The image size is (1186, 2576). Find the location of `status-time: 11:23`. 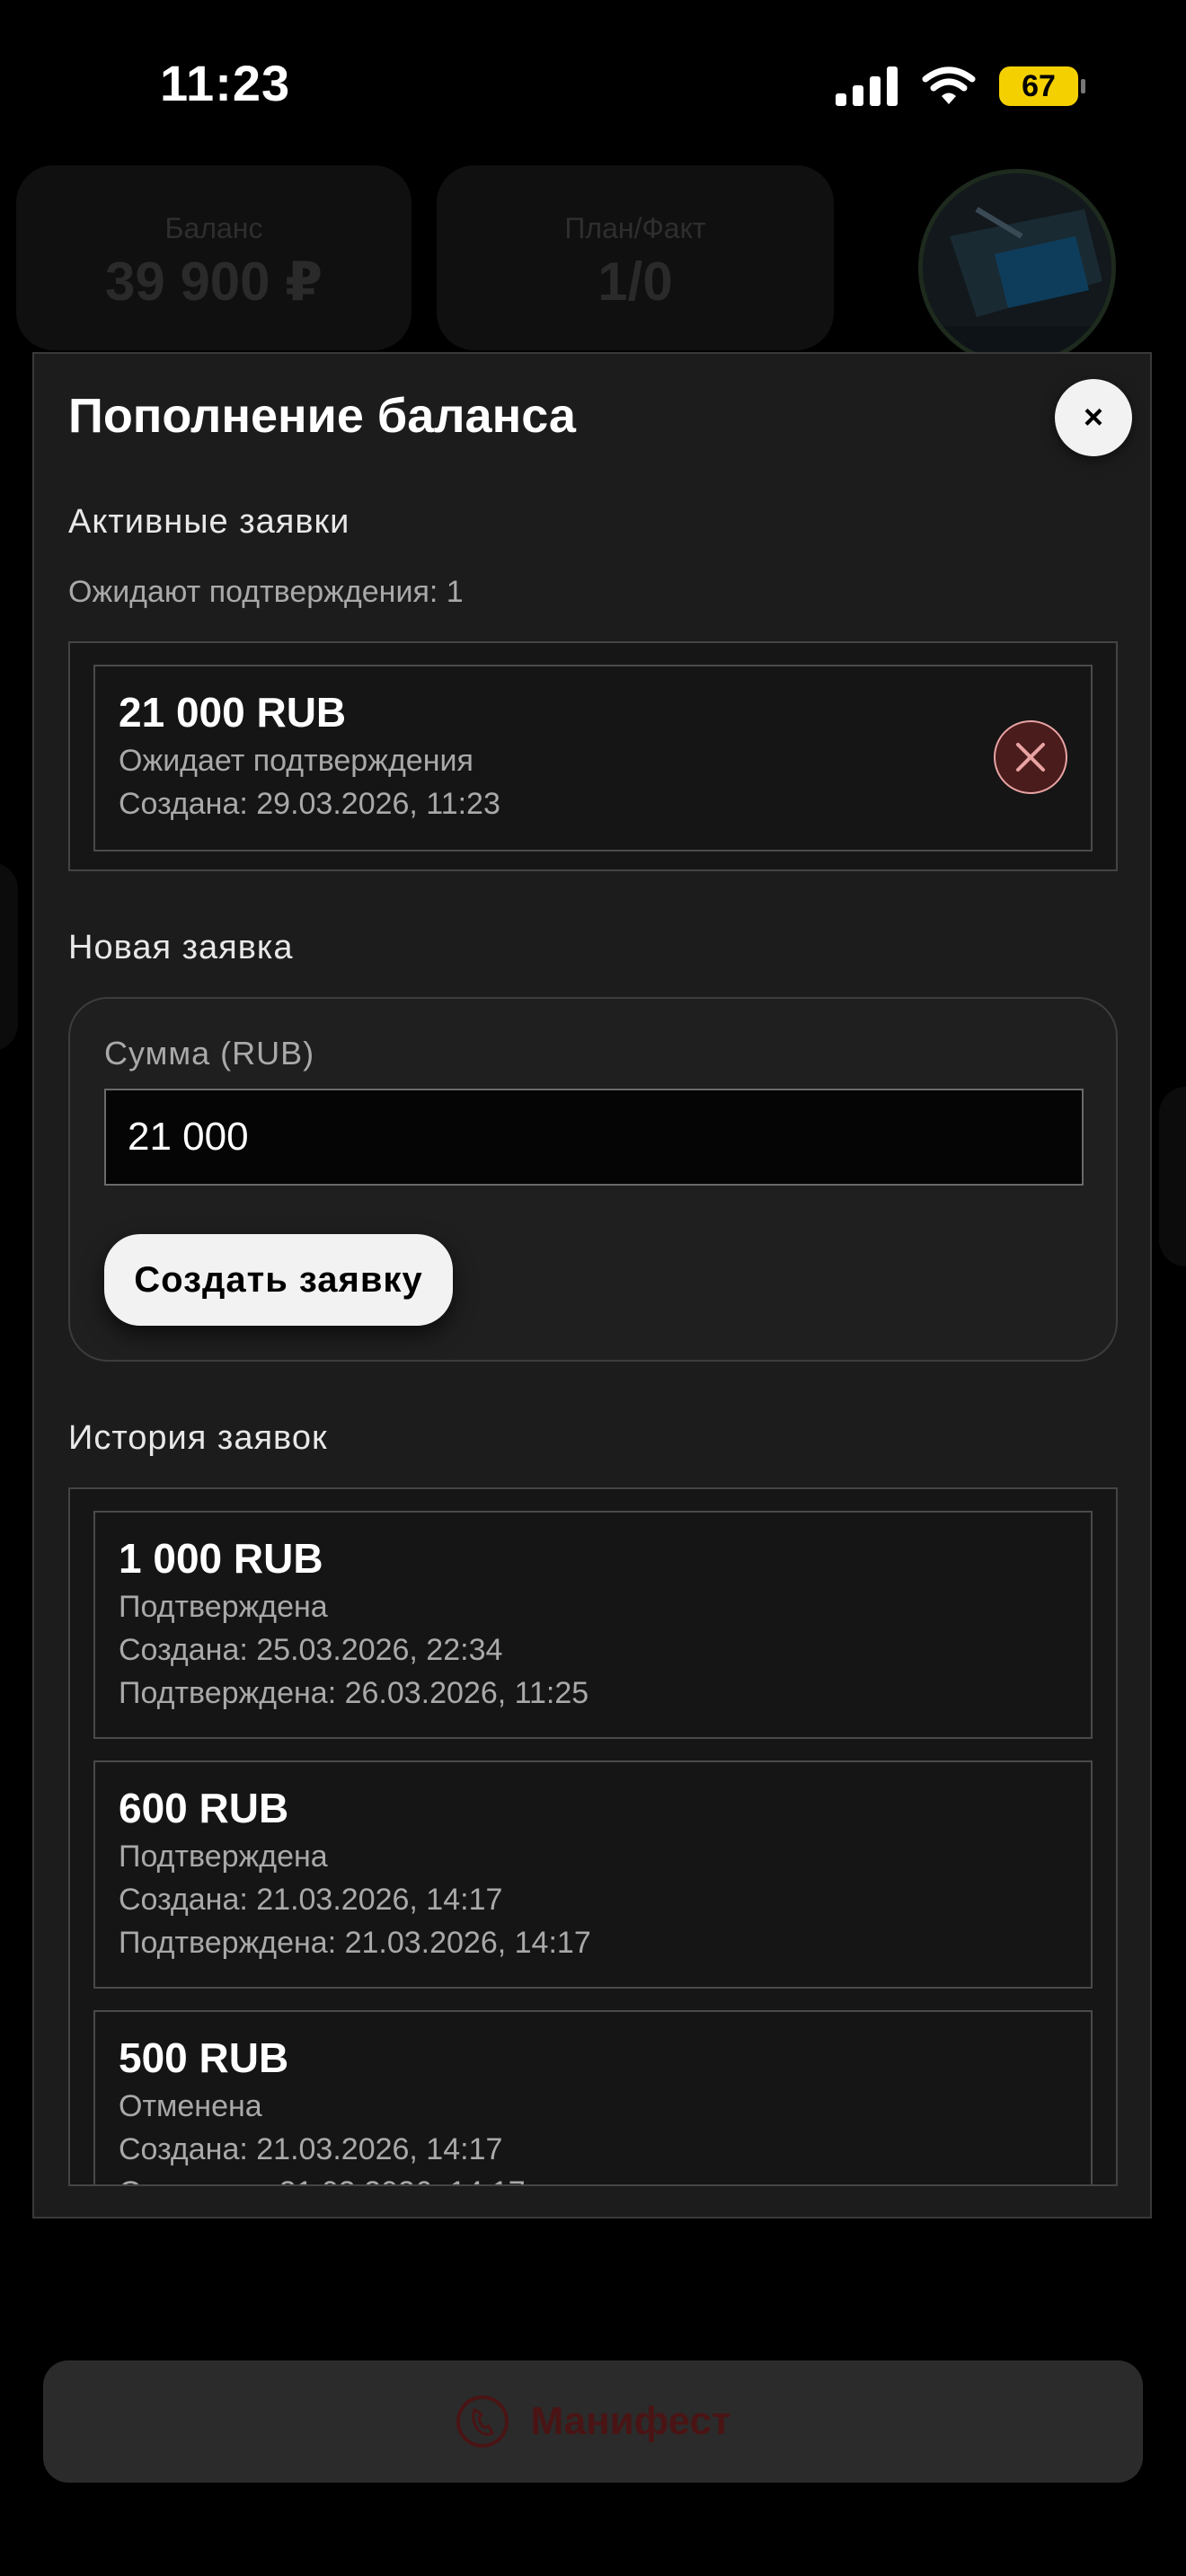

status-time: 11:23 is located at coordinates (225, 83).